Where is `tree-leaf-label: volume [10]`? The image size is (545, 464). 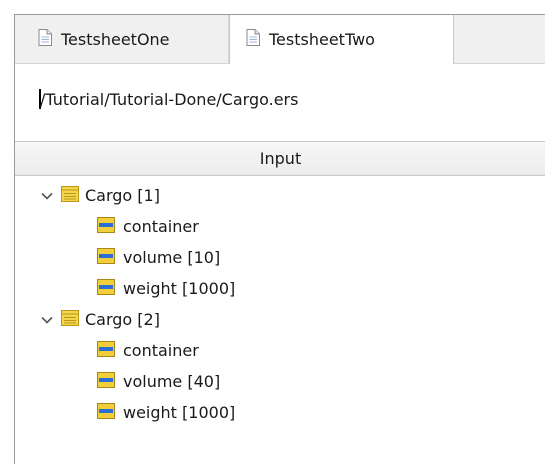
tree-leaf-label: volume [10] is located at coordinates (172, 257).